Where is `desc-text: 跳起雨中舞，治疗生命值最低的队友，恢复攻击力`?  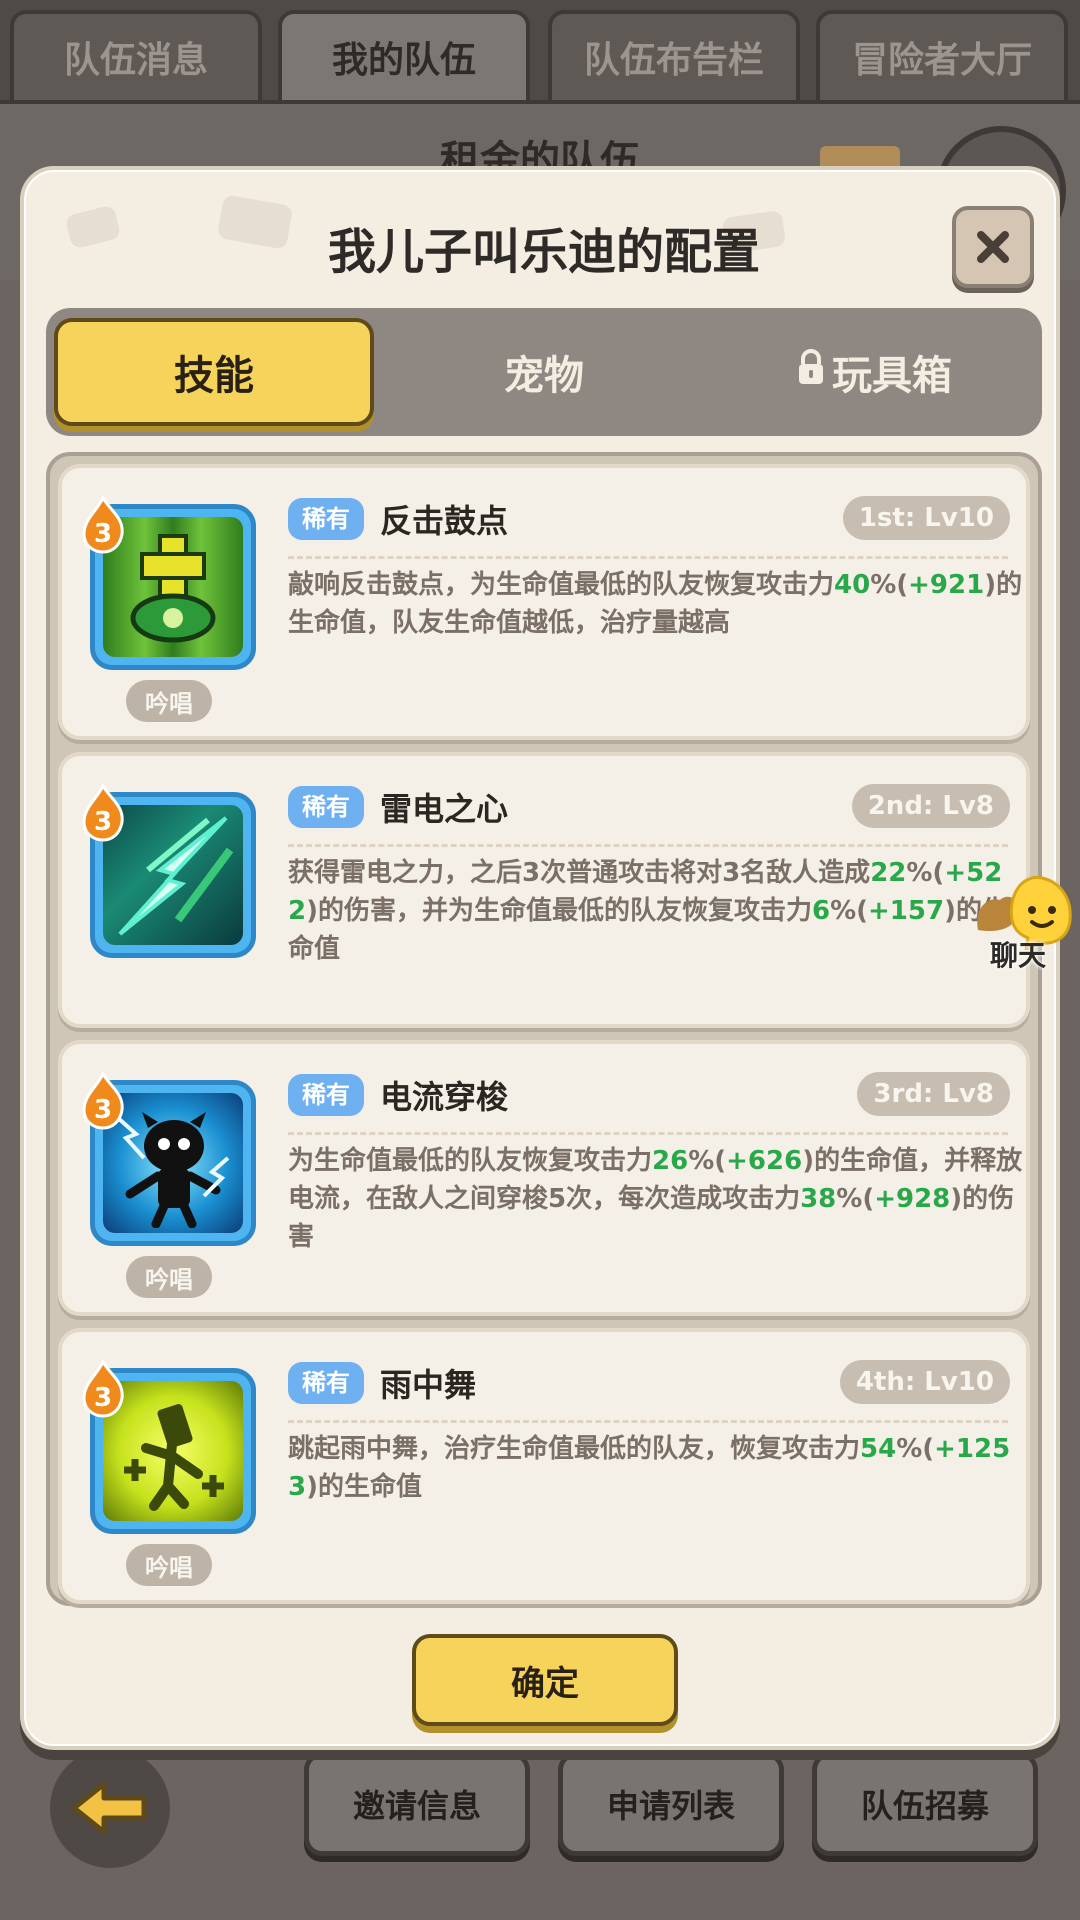
desc-text: 跳起雨中舞，治疗生命值最低的队友，恢复攻击力 is located at coordinates (574, 1449).